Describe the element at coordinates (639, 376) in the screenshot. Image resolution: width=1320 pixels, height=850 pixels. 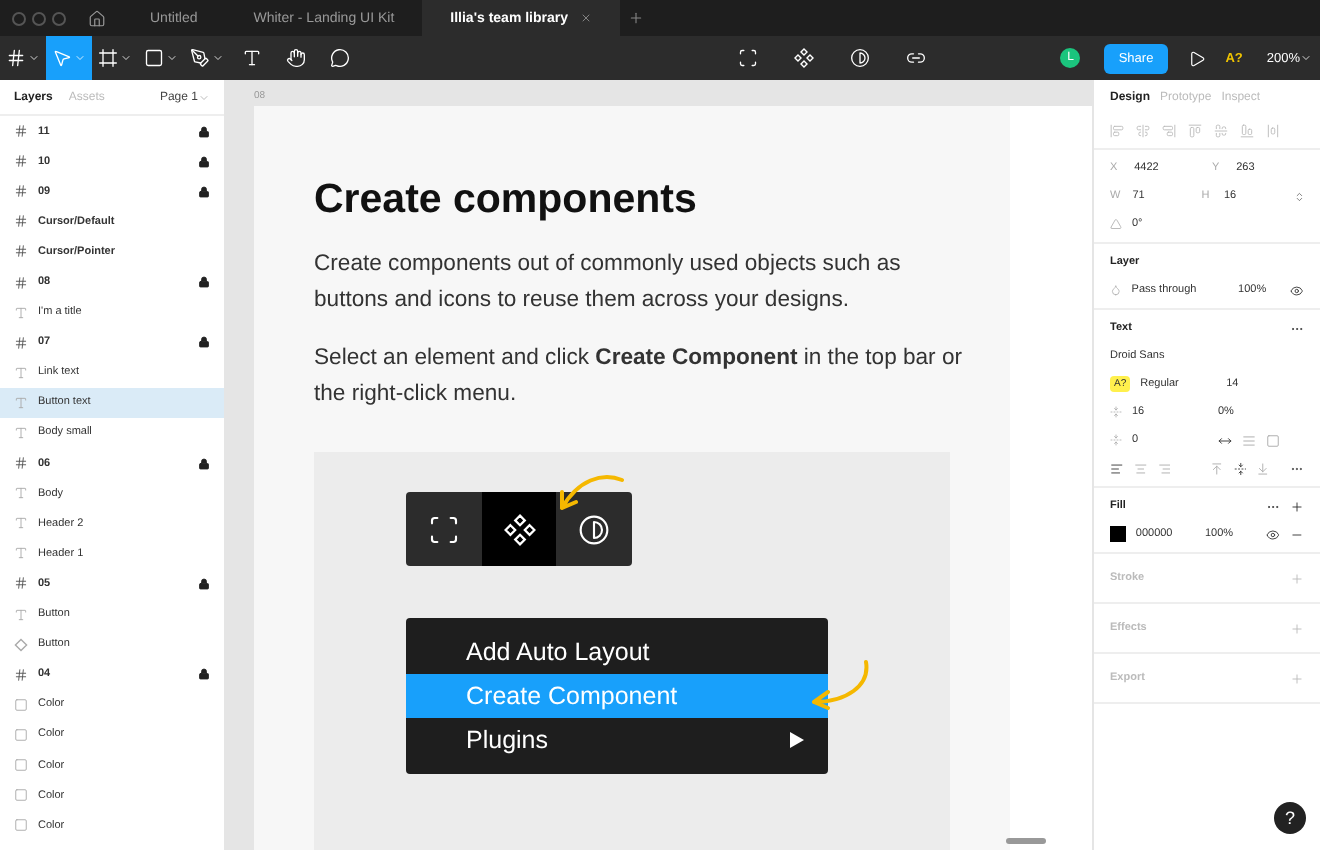
I see `paragraph: Select an element and click Create Component in the top bar or the right-click menu.` at that location.